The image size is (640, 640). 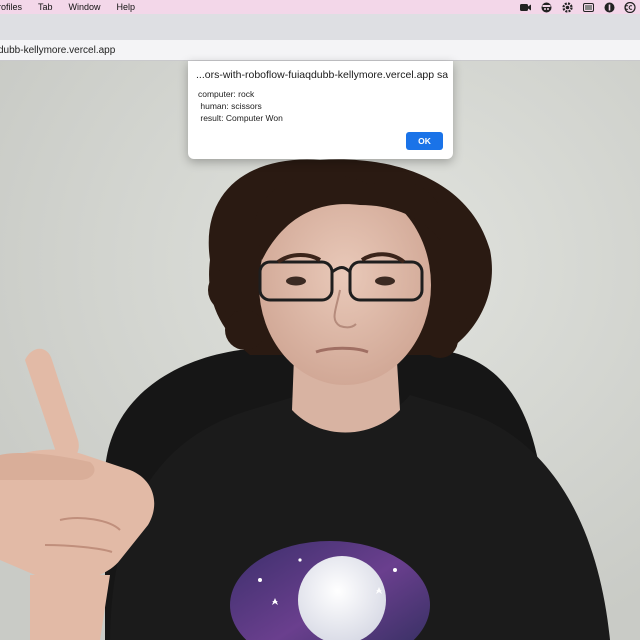 I want to click on alert-line-human: human: scissors, so click(x=230, y=106).